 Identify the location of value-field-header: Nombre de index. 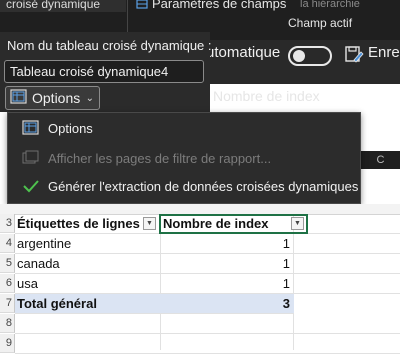
(215, 223).